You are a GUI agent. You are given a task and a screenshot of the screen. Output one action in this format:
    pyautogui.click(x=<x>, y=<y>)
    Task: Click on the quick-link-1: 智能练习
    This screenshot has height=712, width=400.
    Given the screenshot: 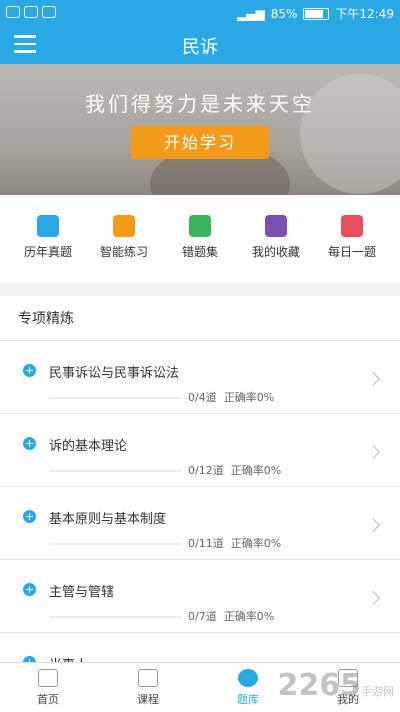 What is the action you would take?
    pyautogui.click(x=124, y=237)
    